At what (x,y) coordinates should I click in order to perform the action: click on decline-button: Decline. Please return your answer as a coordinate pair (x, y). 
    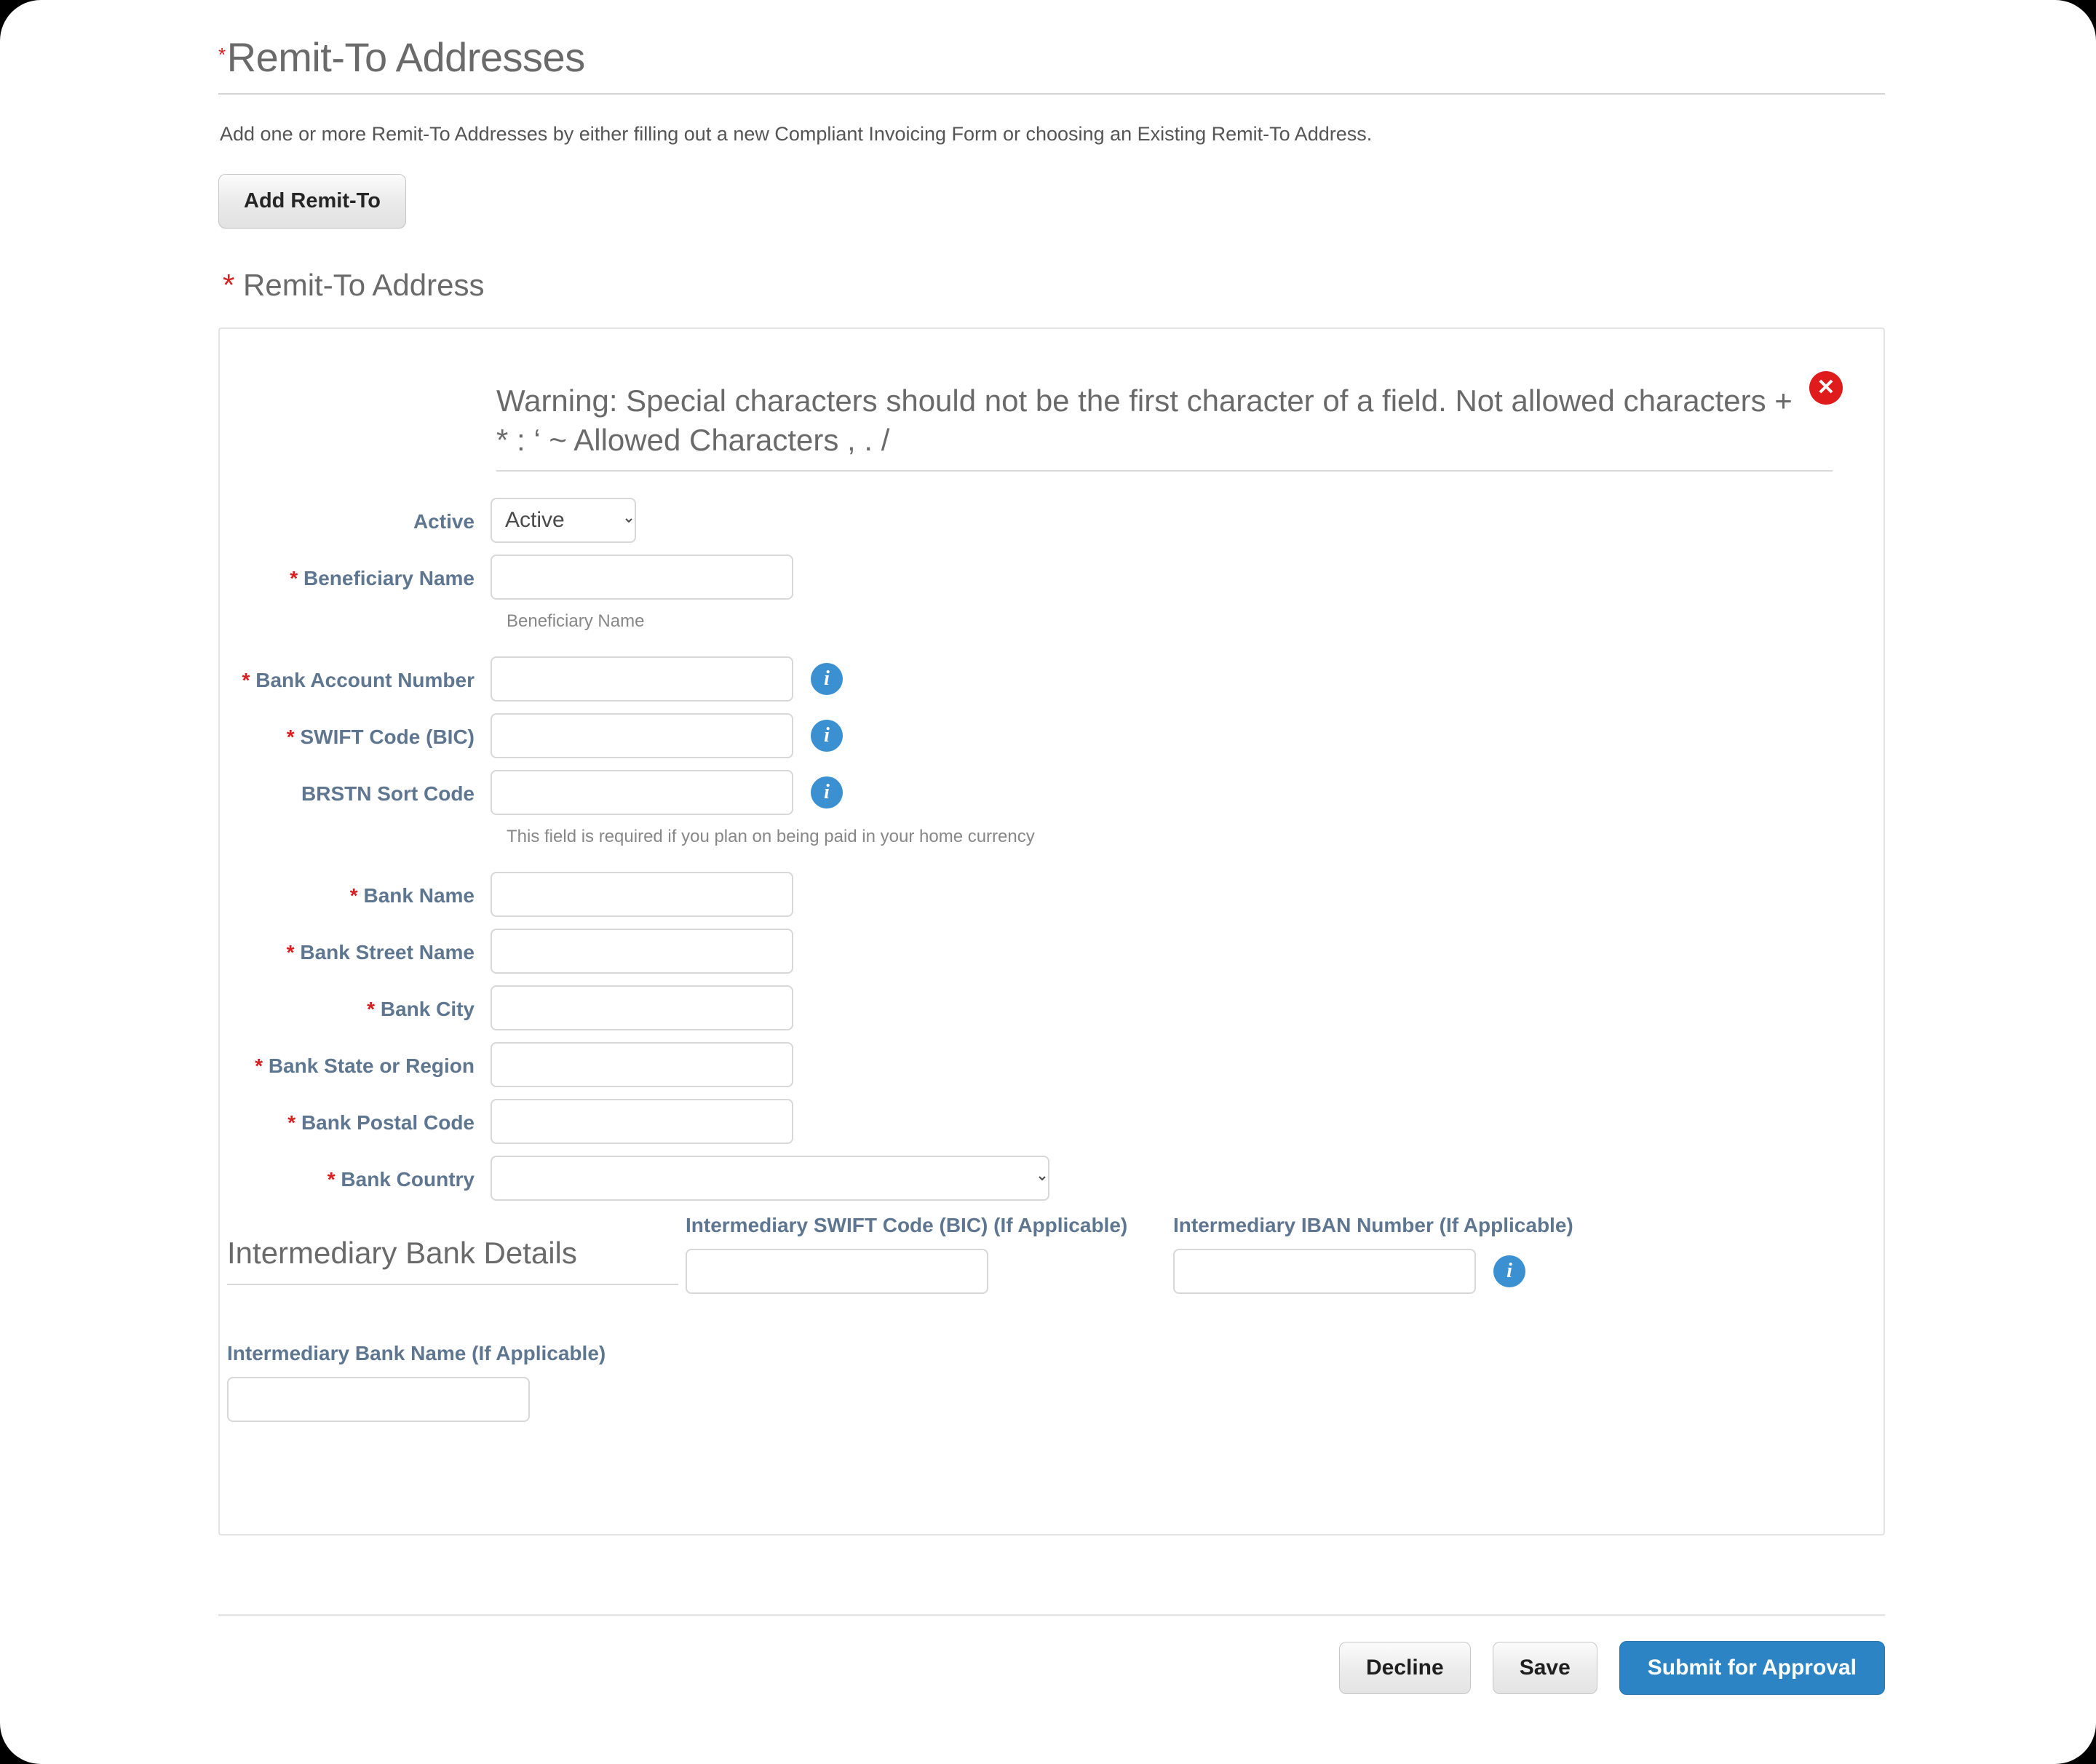
    Looking at the image, I should click on (1404, 1668).